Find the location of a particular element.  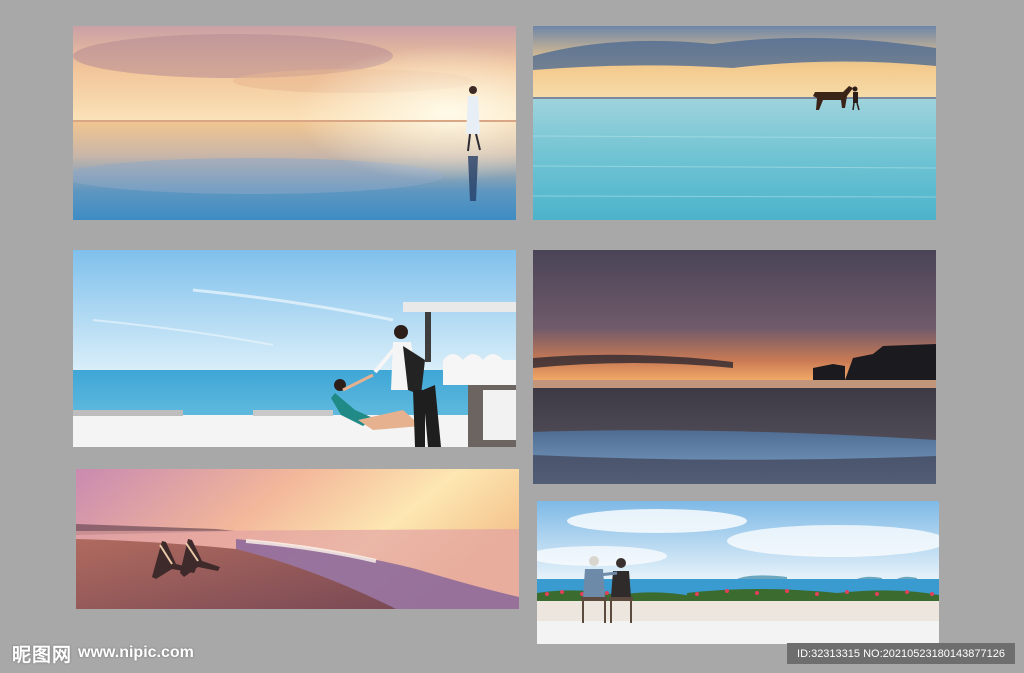

image-id-bar: ID:32313315 NO:20210523180143877126 is located at coordinates (901, 653).